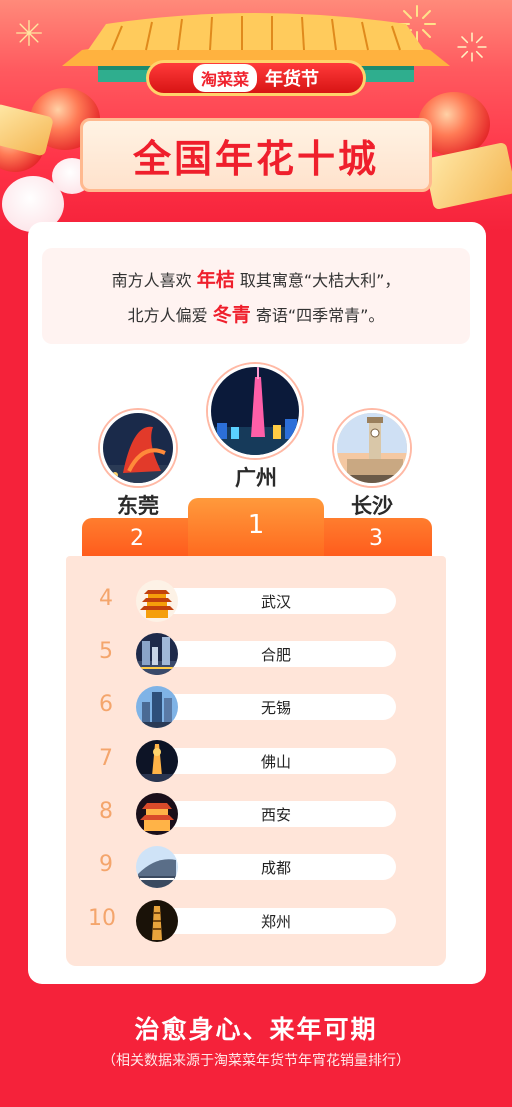  I want to click on rank-city-name: 郑州, so click(275, 921).